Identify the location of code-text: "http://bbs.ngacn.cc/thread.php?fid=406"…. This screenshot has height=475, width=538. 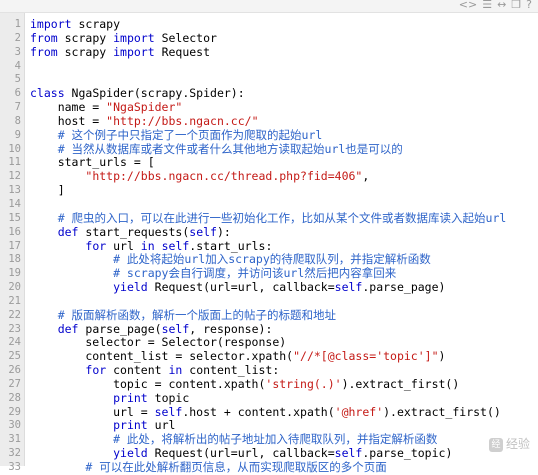
(199, 176).